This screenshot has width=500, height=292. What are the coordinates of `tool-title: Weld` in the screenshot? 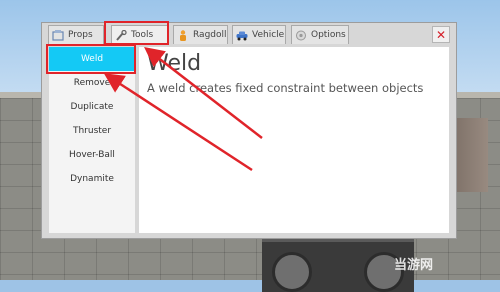 It's located at (174, 63).